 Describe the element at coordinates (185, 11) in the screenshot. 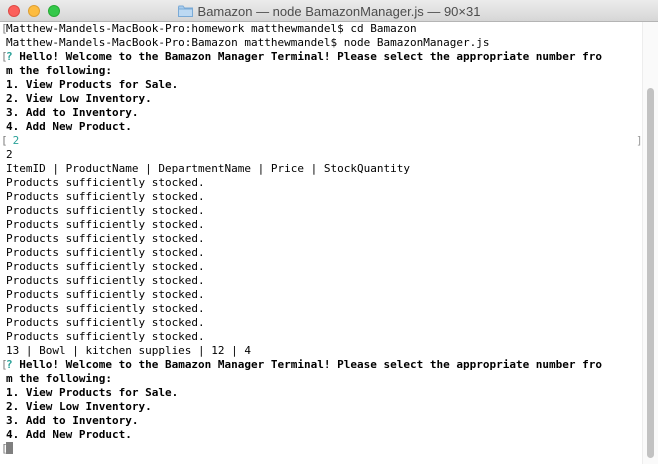

I see `folder-icon` at that location.